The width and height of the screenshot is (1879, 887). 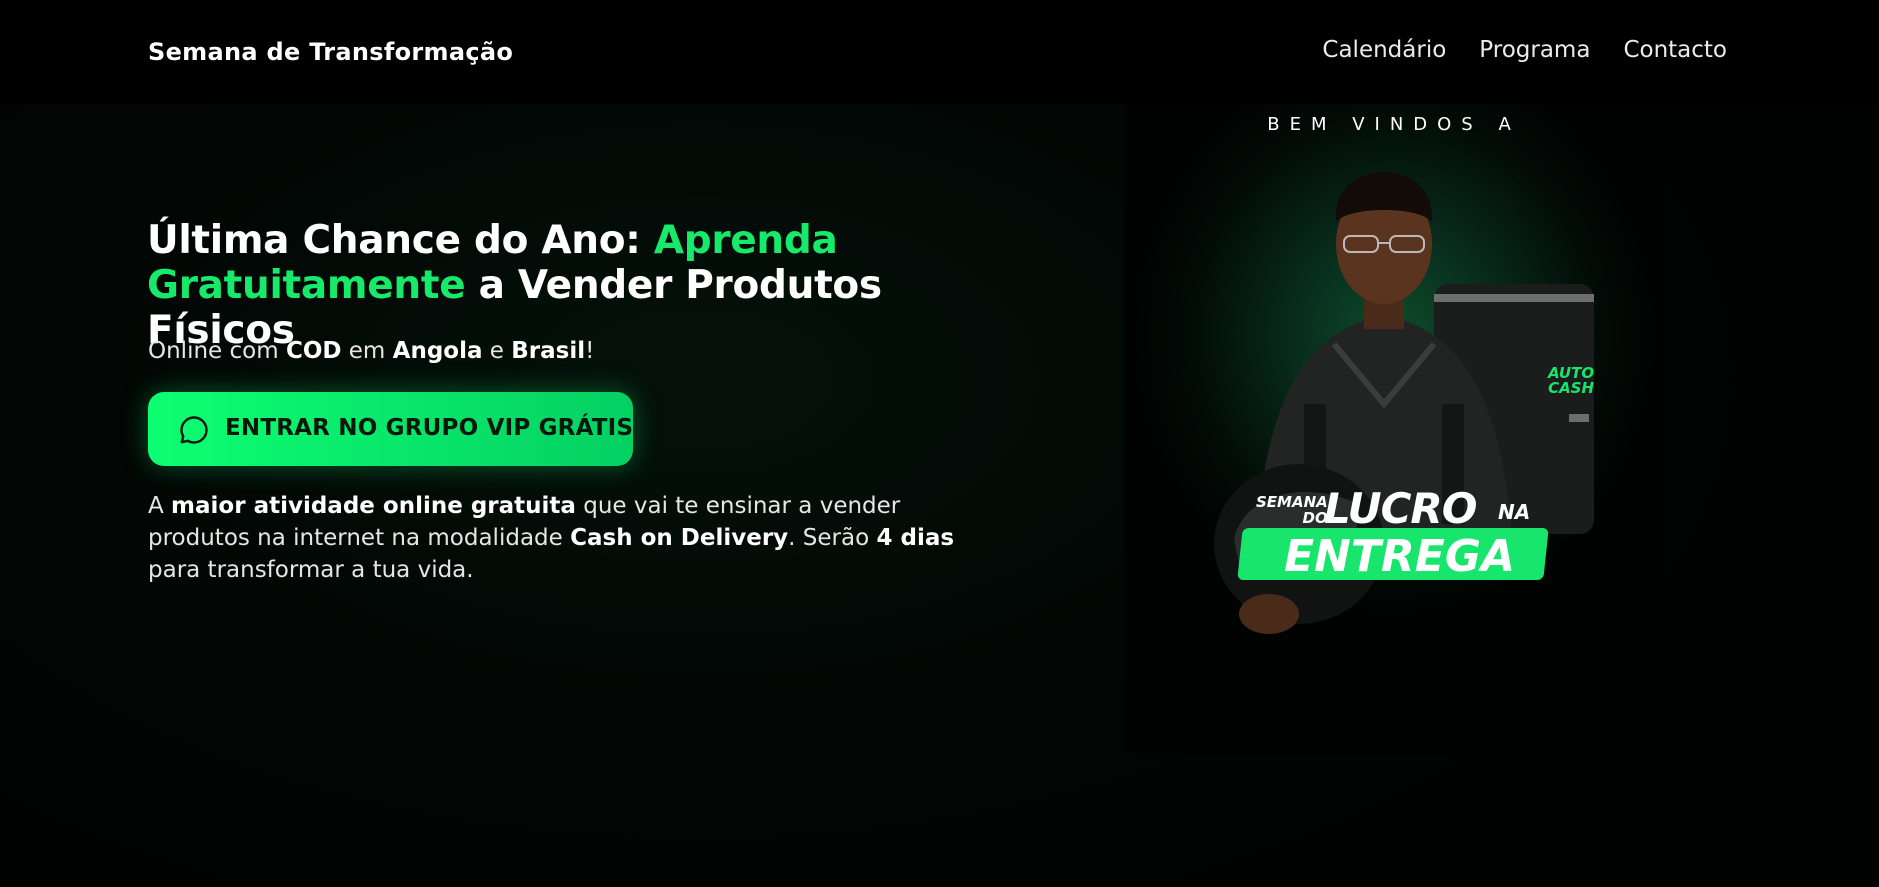 I want to click on bag-brand-logo: AUTO CASH, so click(x=1571, y=381).